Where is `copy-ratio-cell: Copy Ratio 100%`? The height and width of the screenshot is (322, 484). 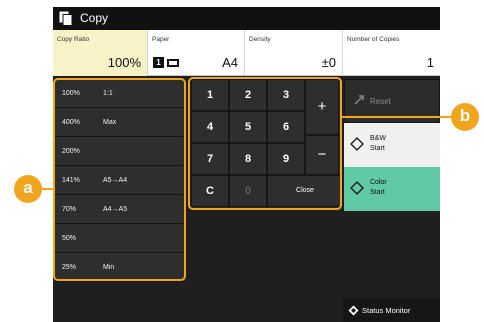
copy-ratio-cell: Copy Ratio 100% is located at coordinates (100, 53).